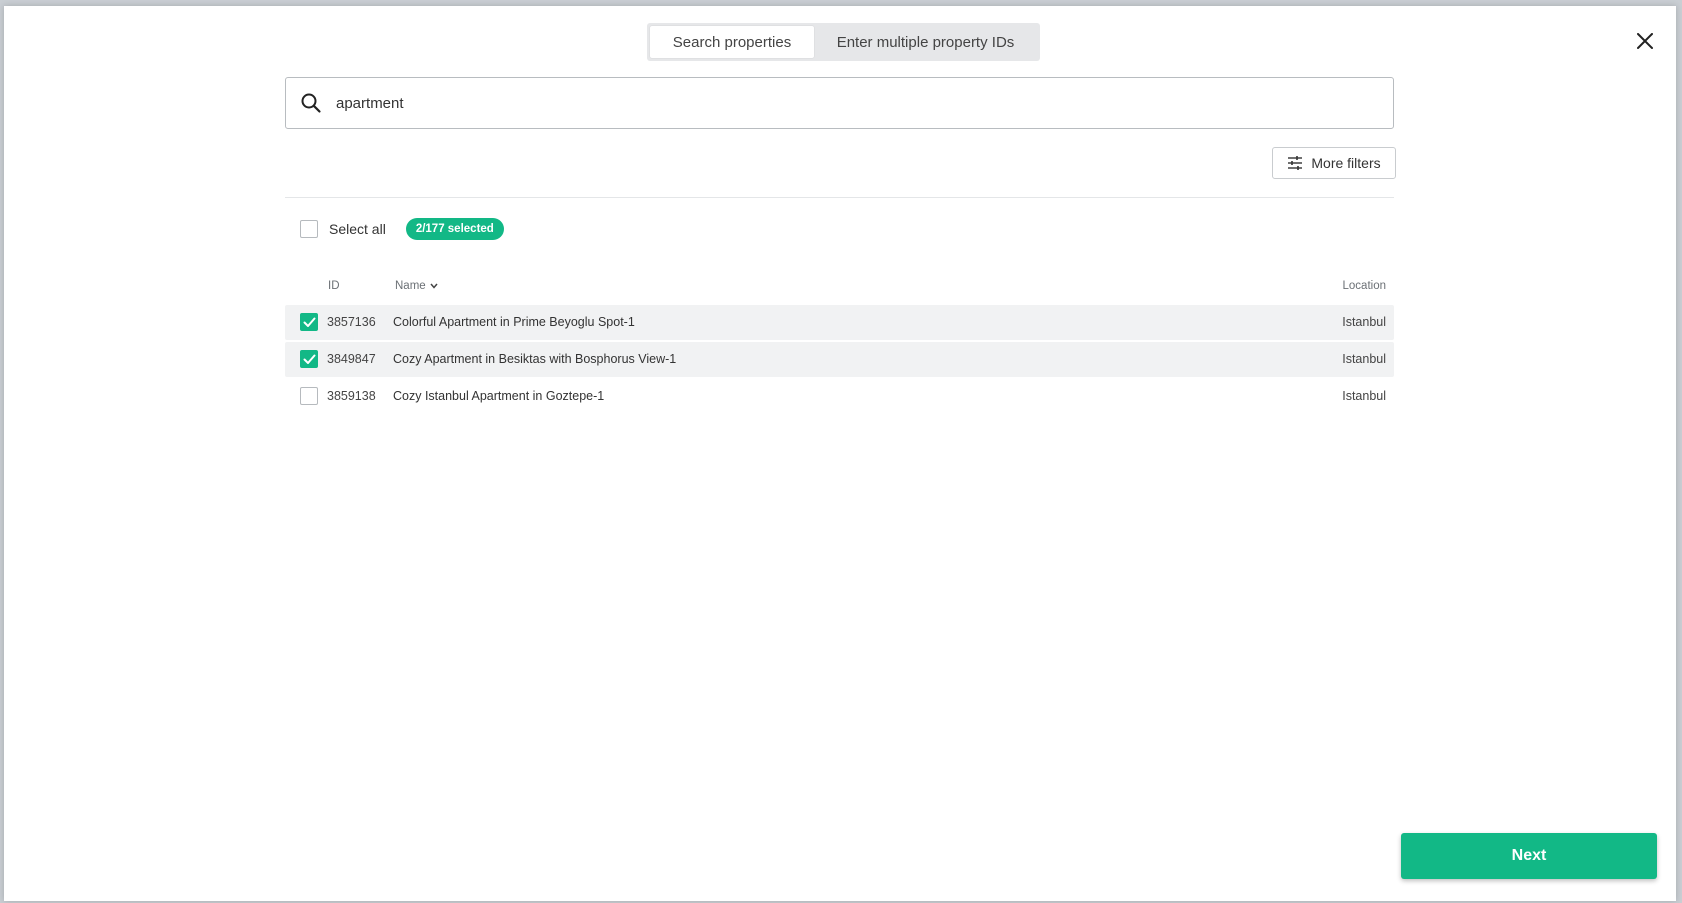 This screenshot has height=903, width=1682. Describe the element at coordinates (311, 103) in the screenshot. I see `search-icon` at that location.